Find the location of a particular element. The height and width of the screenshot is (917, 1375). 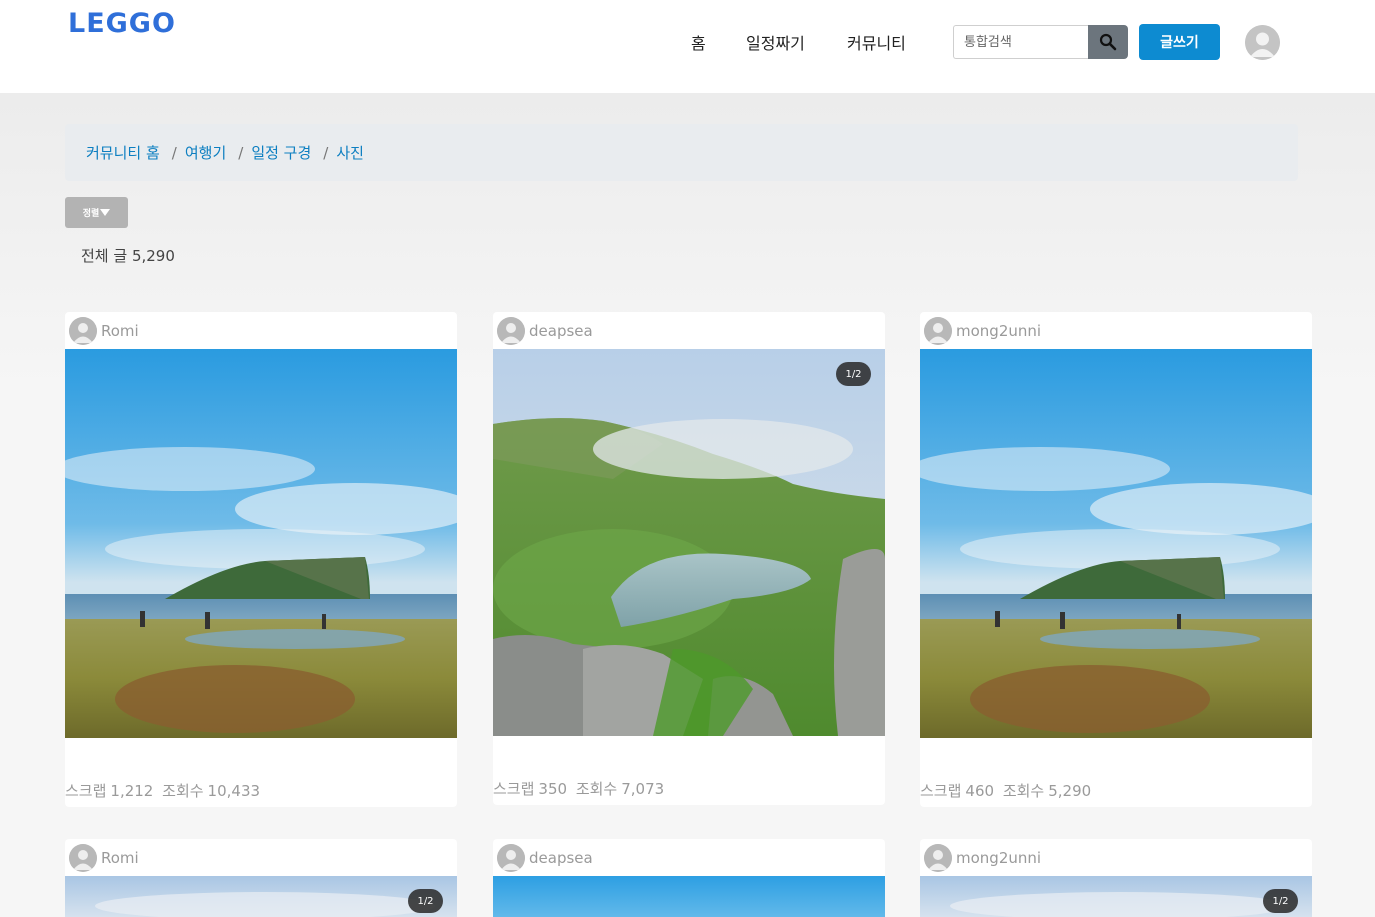

total-post-count: 전체 글 5,290 is located at coordinates (128, 255).